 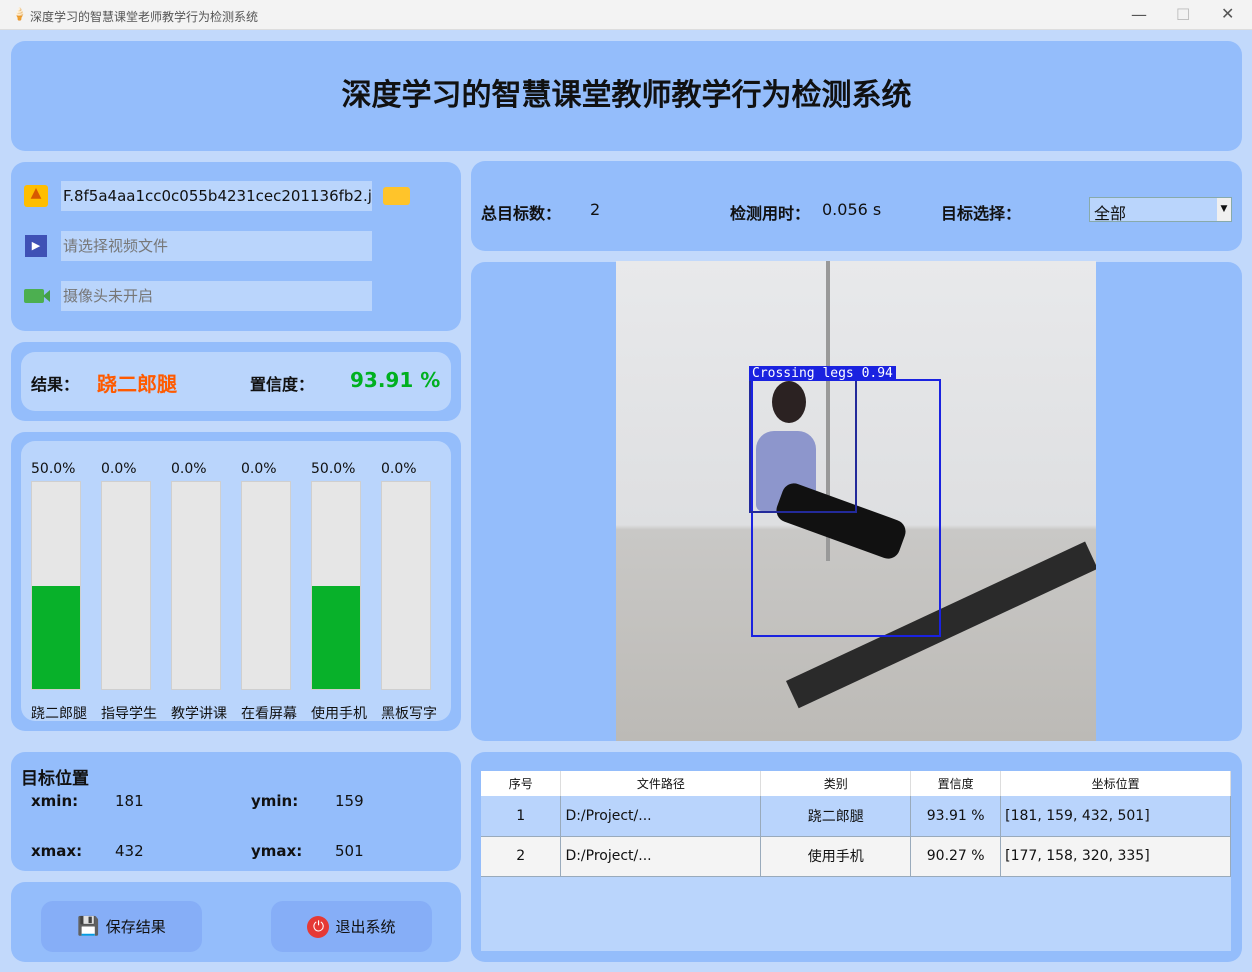 I want to click on result-panel: 结果： 跷二郎腿 置信度： 93.91 %, so click(x=236, y=381).